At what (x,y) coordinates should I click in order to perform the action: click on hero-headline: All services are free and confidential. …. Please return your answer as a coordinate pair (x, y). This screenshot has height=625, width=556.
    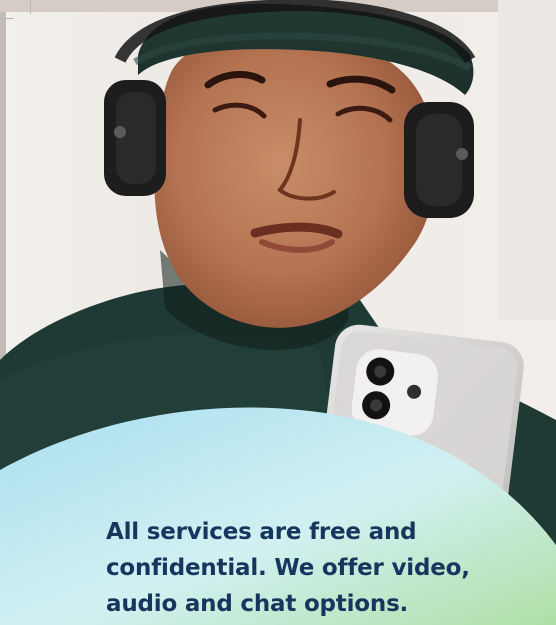
    Looking at the image, I should click on (288, 568).